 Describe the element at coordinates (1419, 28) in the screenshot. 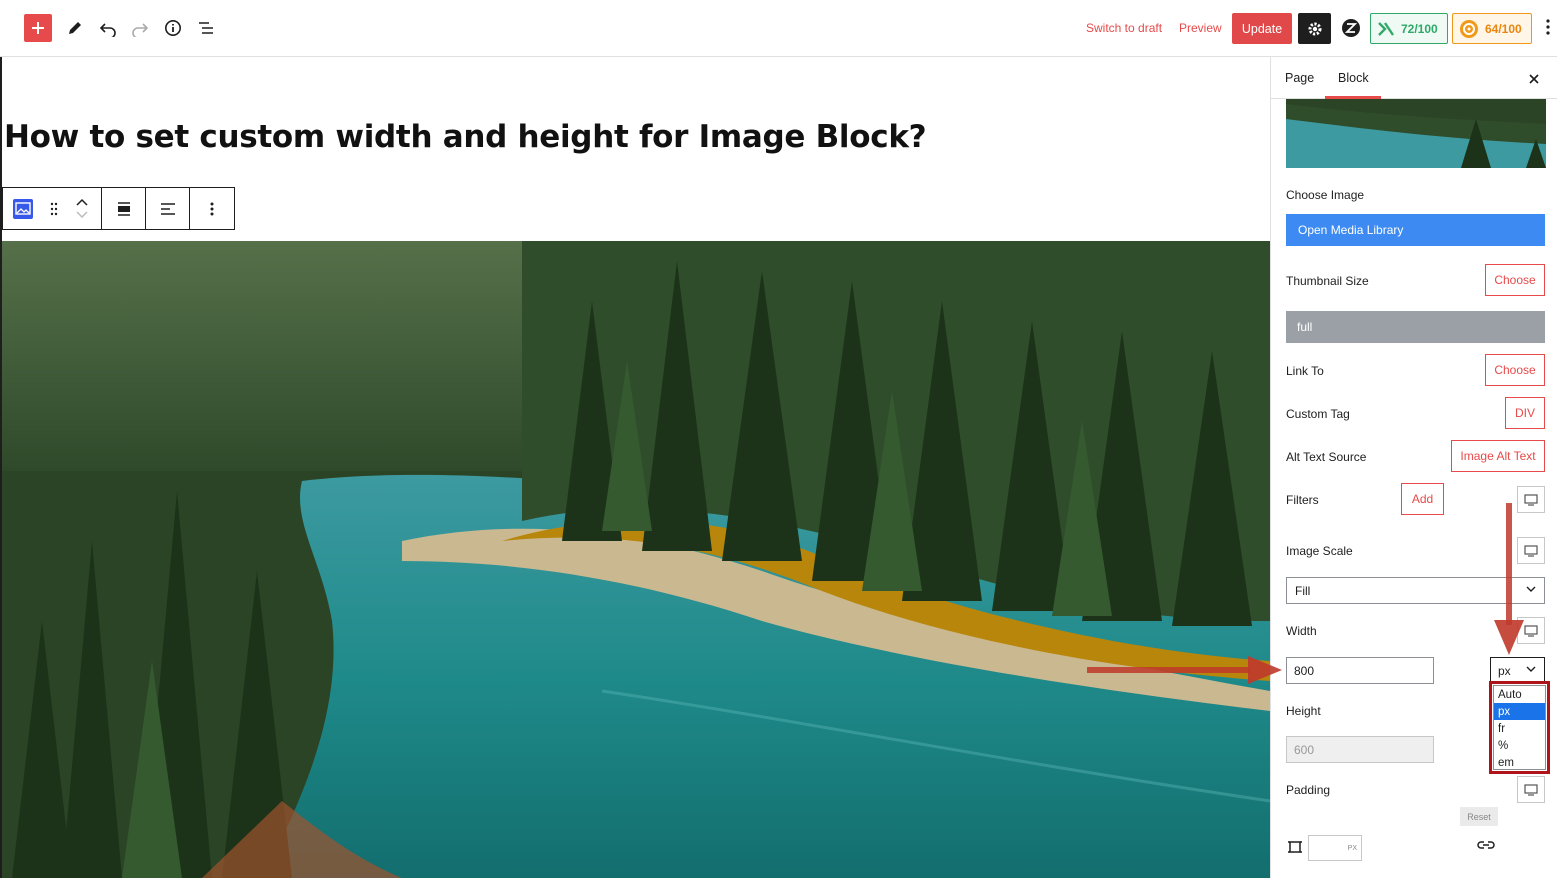

I see `seo-score-value: 72/100` at that location.